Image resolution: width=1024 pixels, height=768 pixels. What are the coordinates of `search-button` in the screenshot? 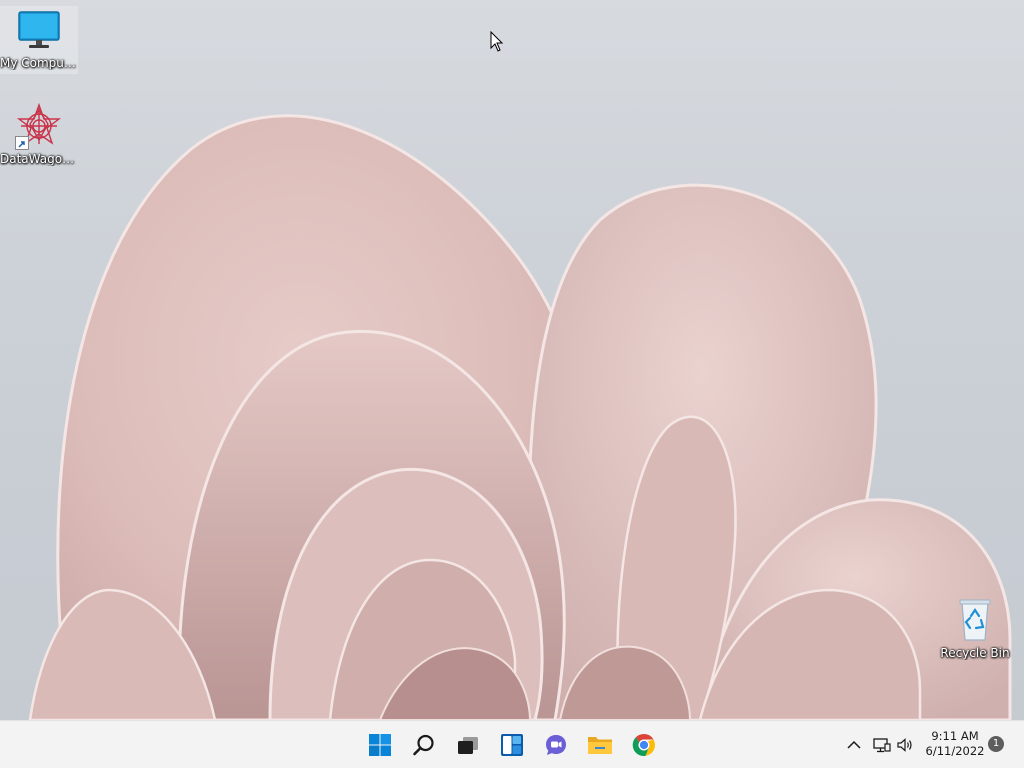 It's located at (424, 745).